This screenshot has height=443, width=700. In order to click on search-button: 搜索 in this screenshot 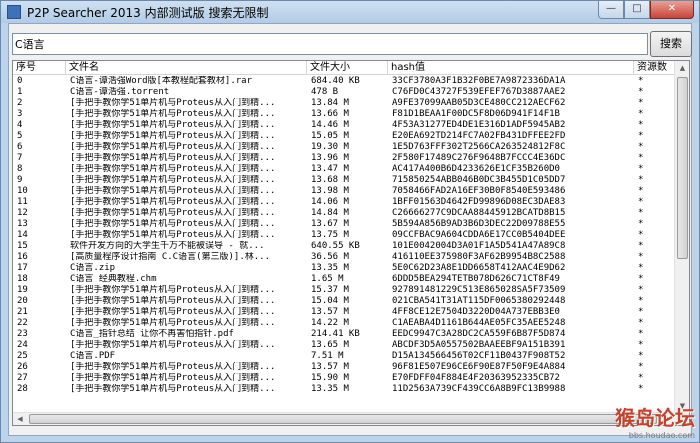, I will do `click(671, 44)`.